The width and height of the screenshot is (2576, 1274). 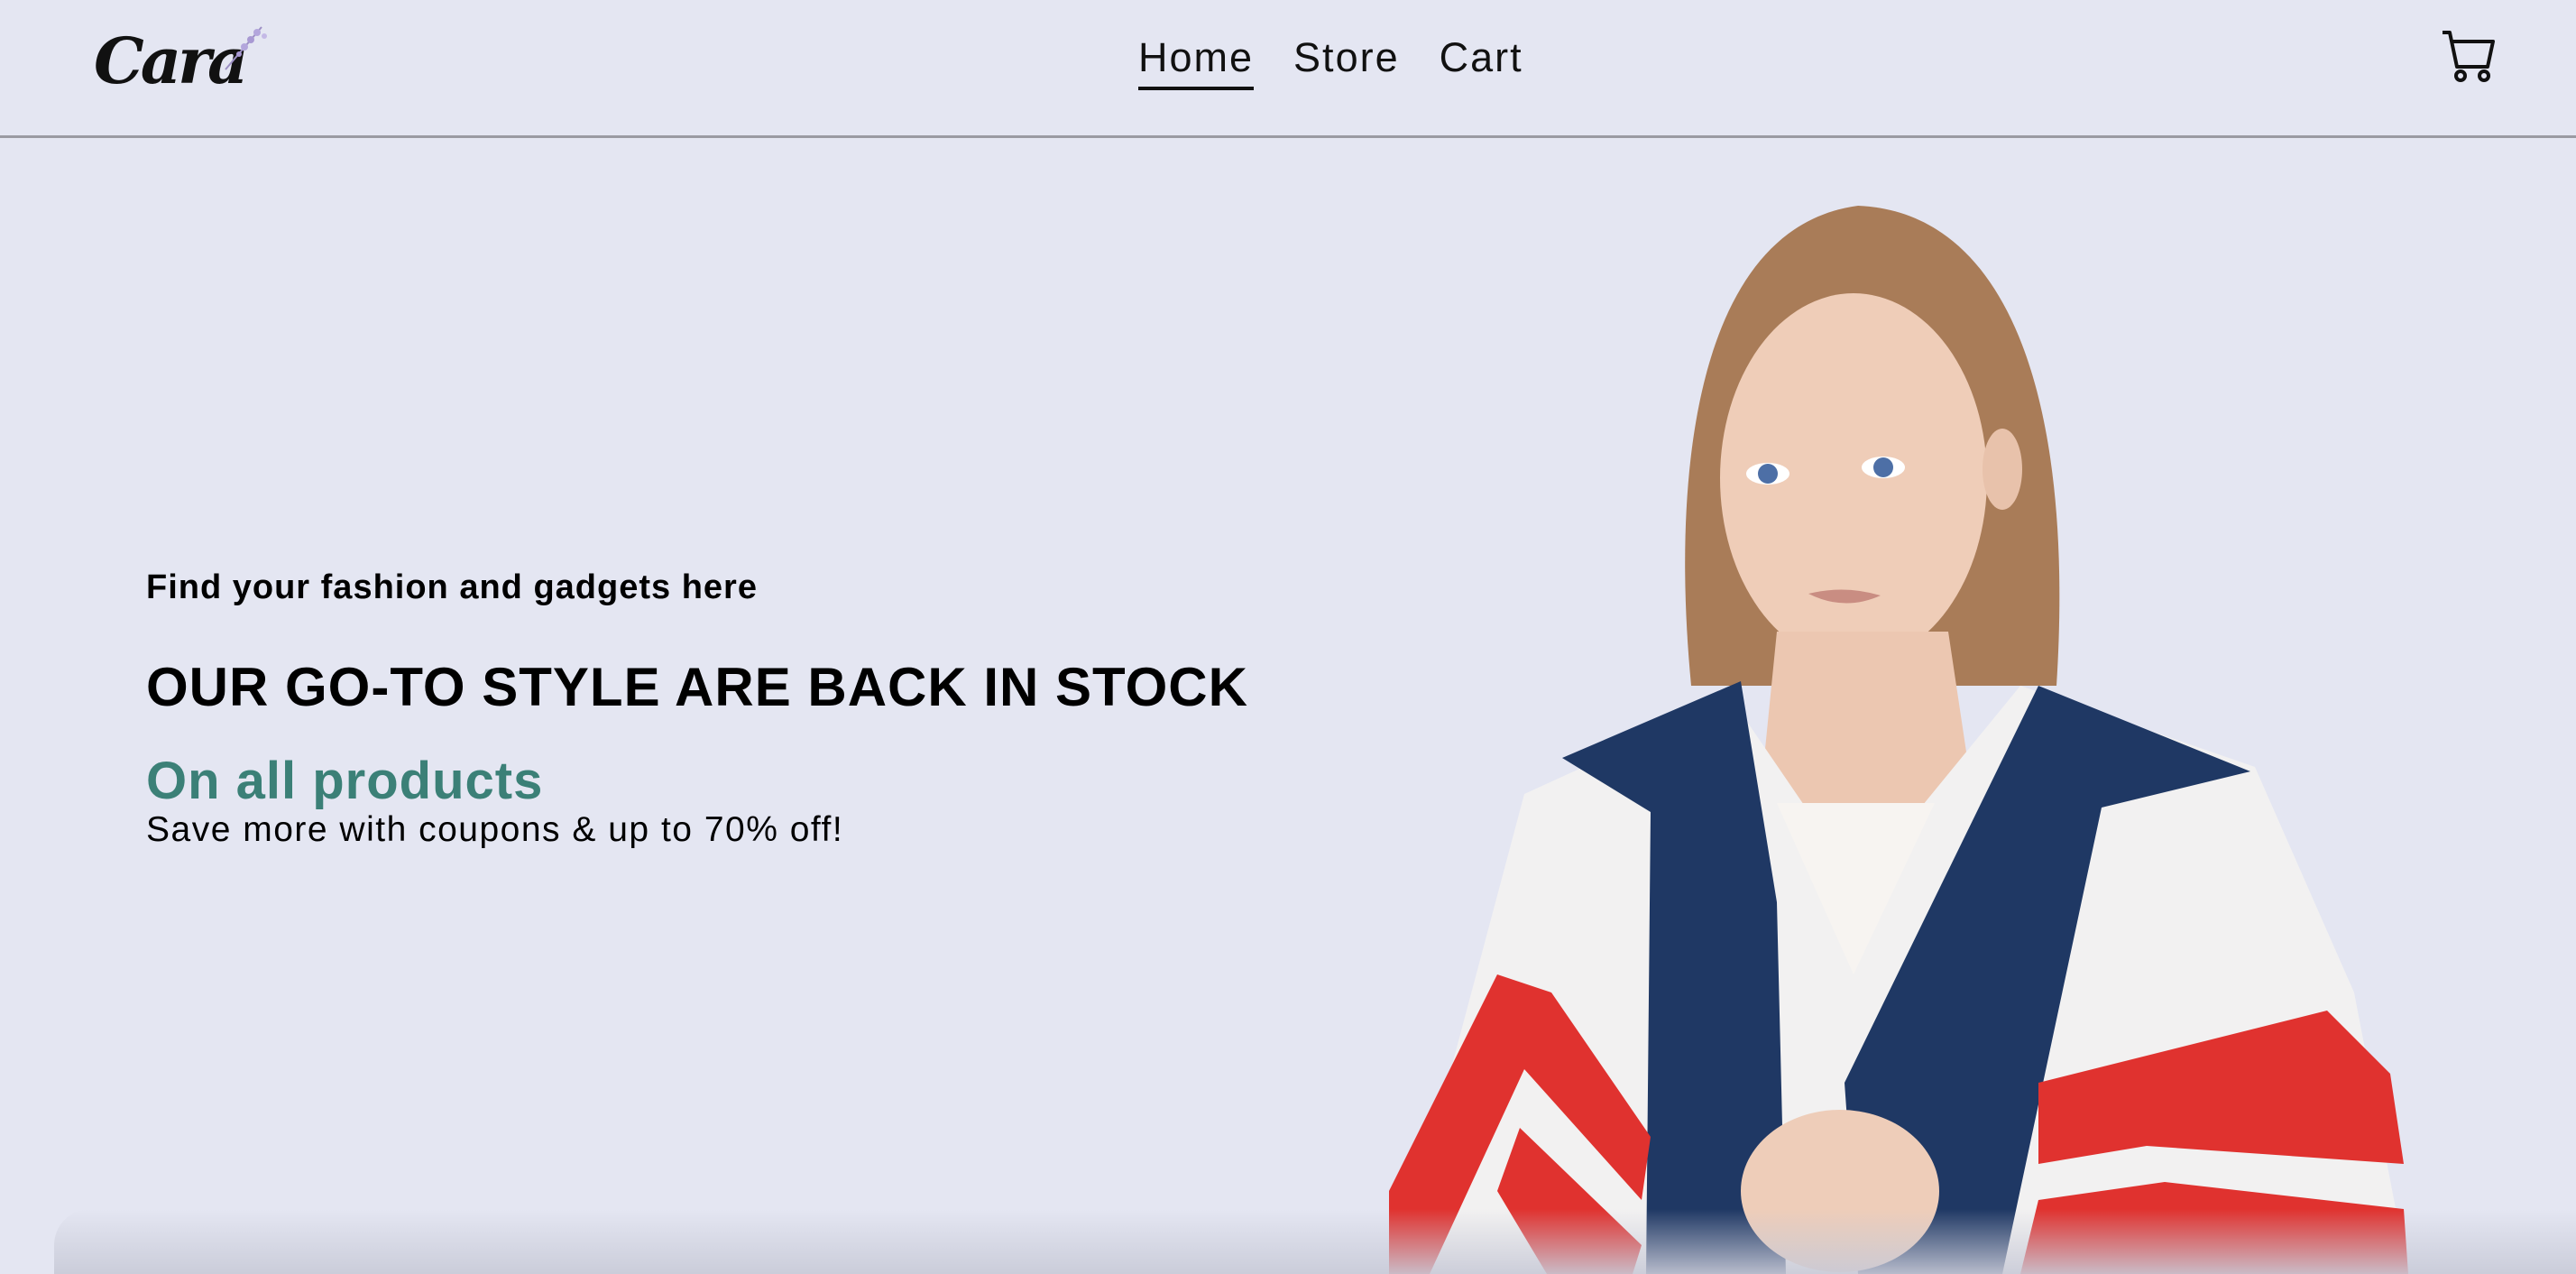 I want to click on nav-store: Store, so click(x=1346, y=62).